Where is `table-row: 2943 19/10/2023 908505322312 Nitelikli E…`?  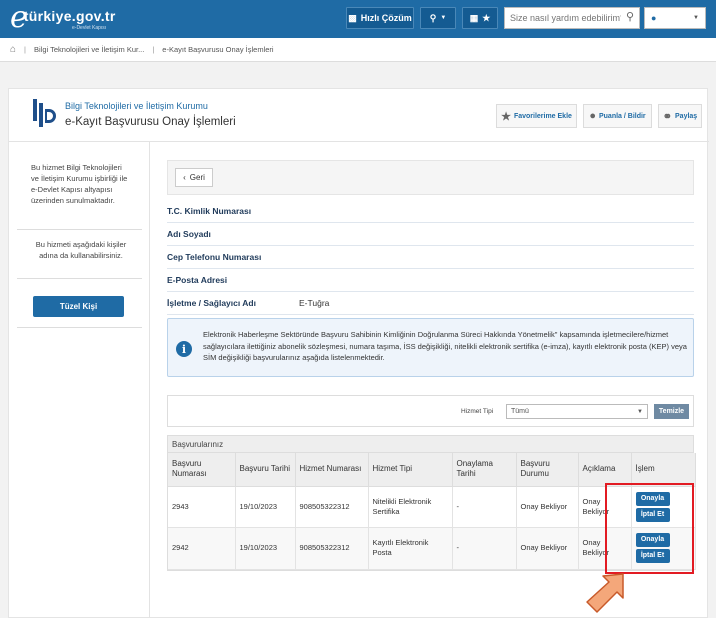 table-row: 2943 19/10/2023 908505322312 Nitelikli E… is located at coordinates (432, 507).